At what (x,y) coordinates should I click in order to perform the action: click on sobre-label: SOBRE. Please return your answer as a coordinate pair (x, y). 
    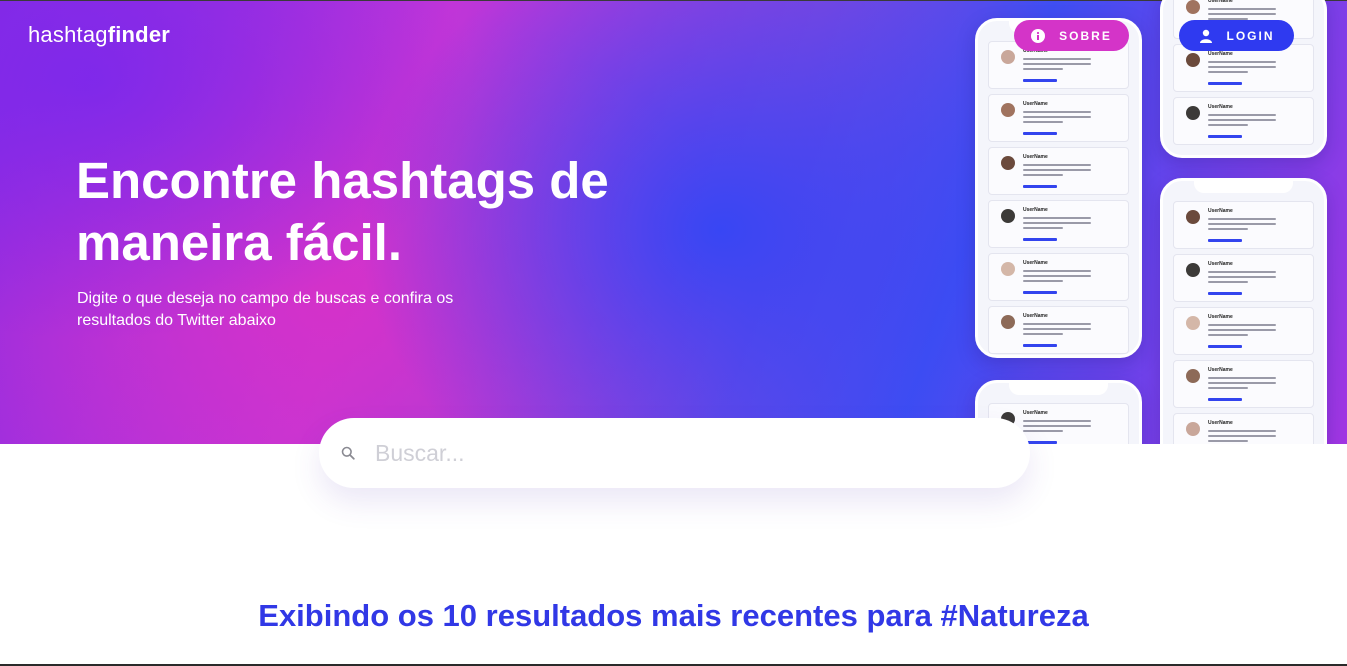
    Looking at the image, I should click on (1085, 35).